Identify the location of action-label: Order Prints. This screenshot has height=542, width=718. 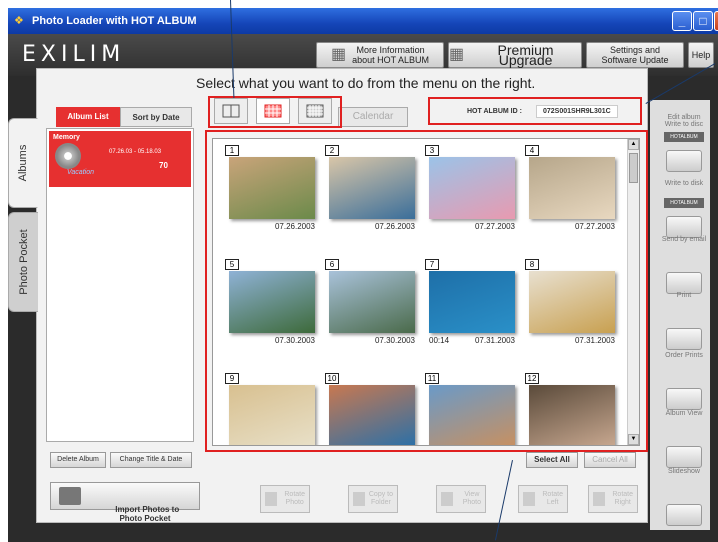
(684, 355).